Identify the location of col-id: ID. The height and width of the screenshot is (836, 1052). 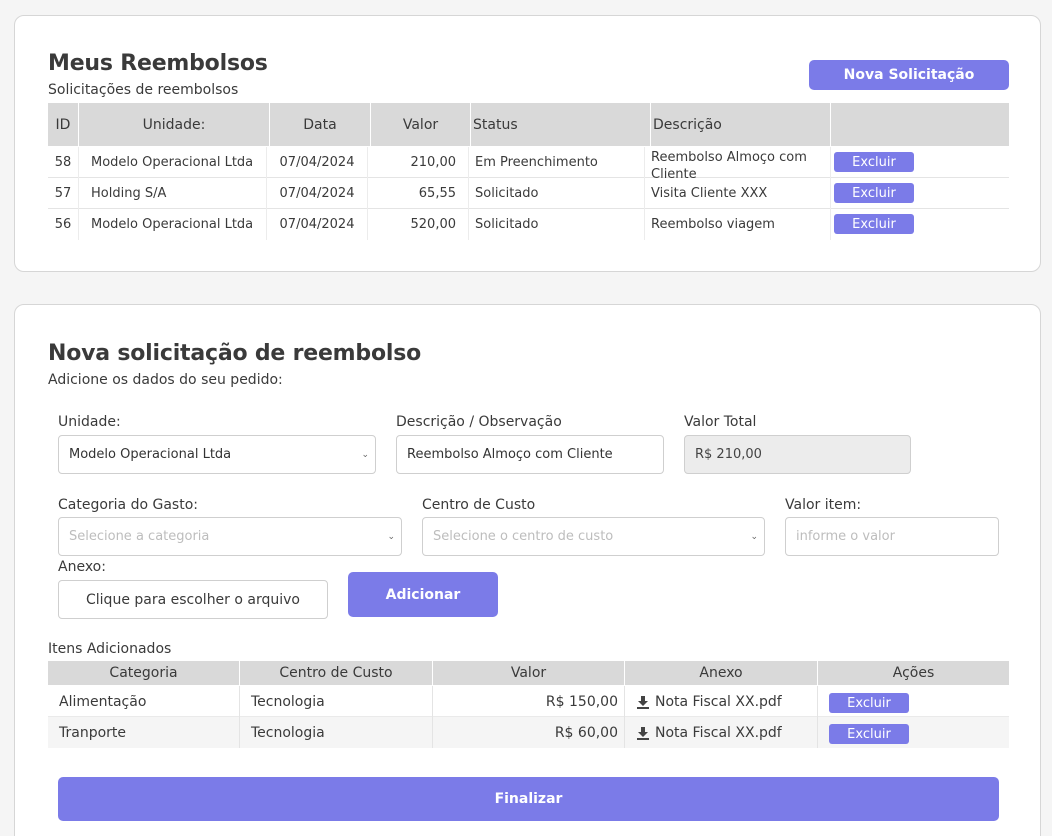
(63, 124).